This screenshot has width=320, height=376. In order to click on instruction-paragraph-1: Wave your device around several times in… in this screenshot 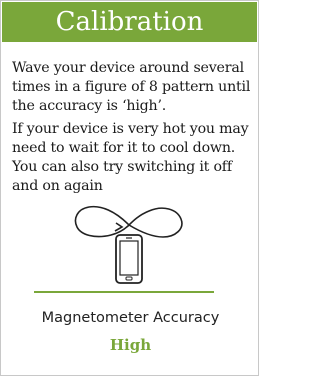, I will do `click(131, 87)`.